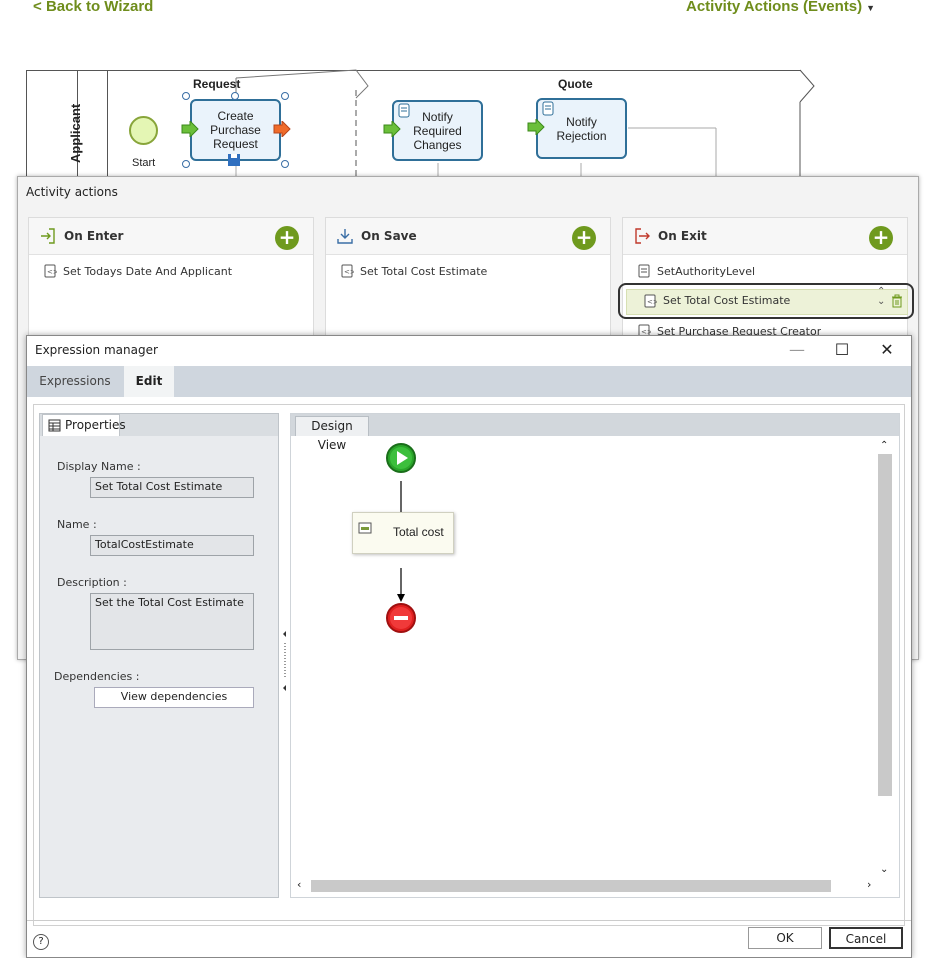 This screenshot has width=940, height=958. What do you see at coordinates (584, 238) in the screenshot?
I see `add-on-save-button: +` at bounding box center [584, 238].